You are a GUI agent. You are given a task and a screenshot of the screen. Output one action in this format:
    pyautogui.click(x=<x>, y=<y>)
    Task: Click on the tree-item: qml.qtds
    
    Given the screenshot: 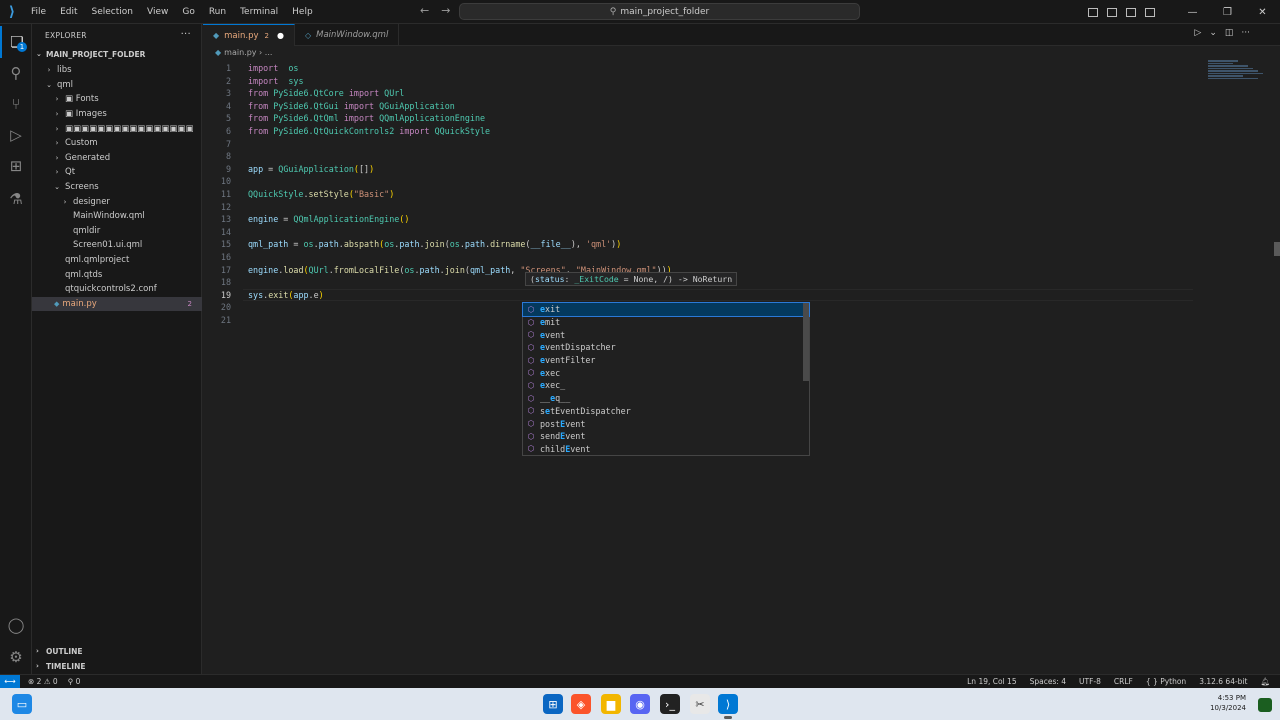 What is the action you would take?
    pyautogui.click(x=117, y=274)
    